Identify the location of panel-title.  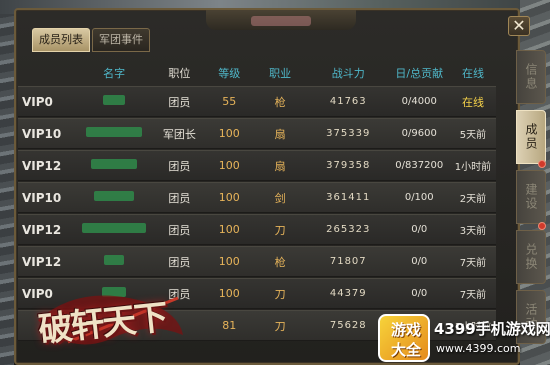
(281, 20).